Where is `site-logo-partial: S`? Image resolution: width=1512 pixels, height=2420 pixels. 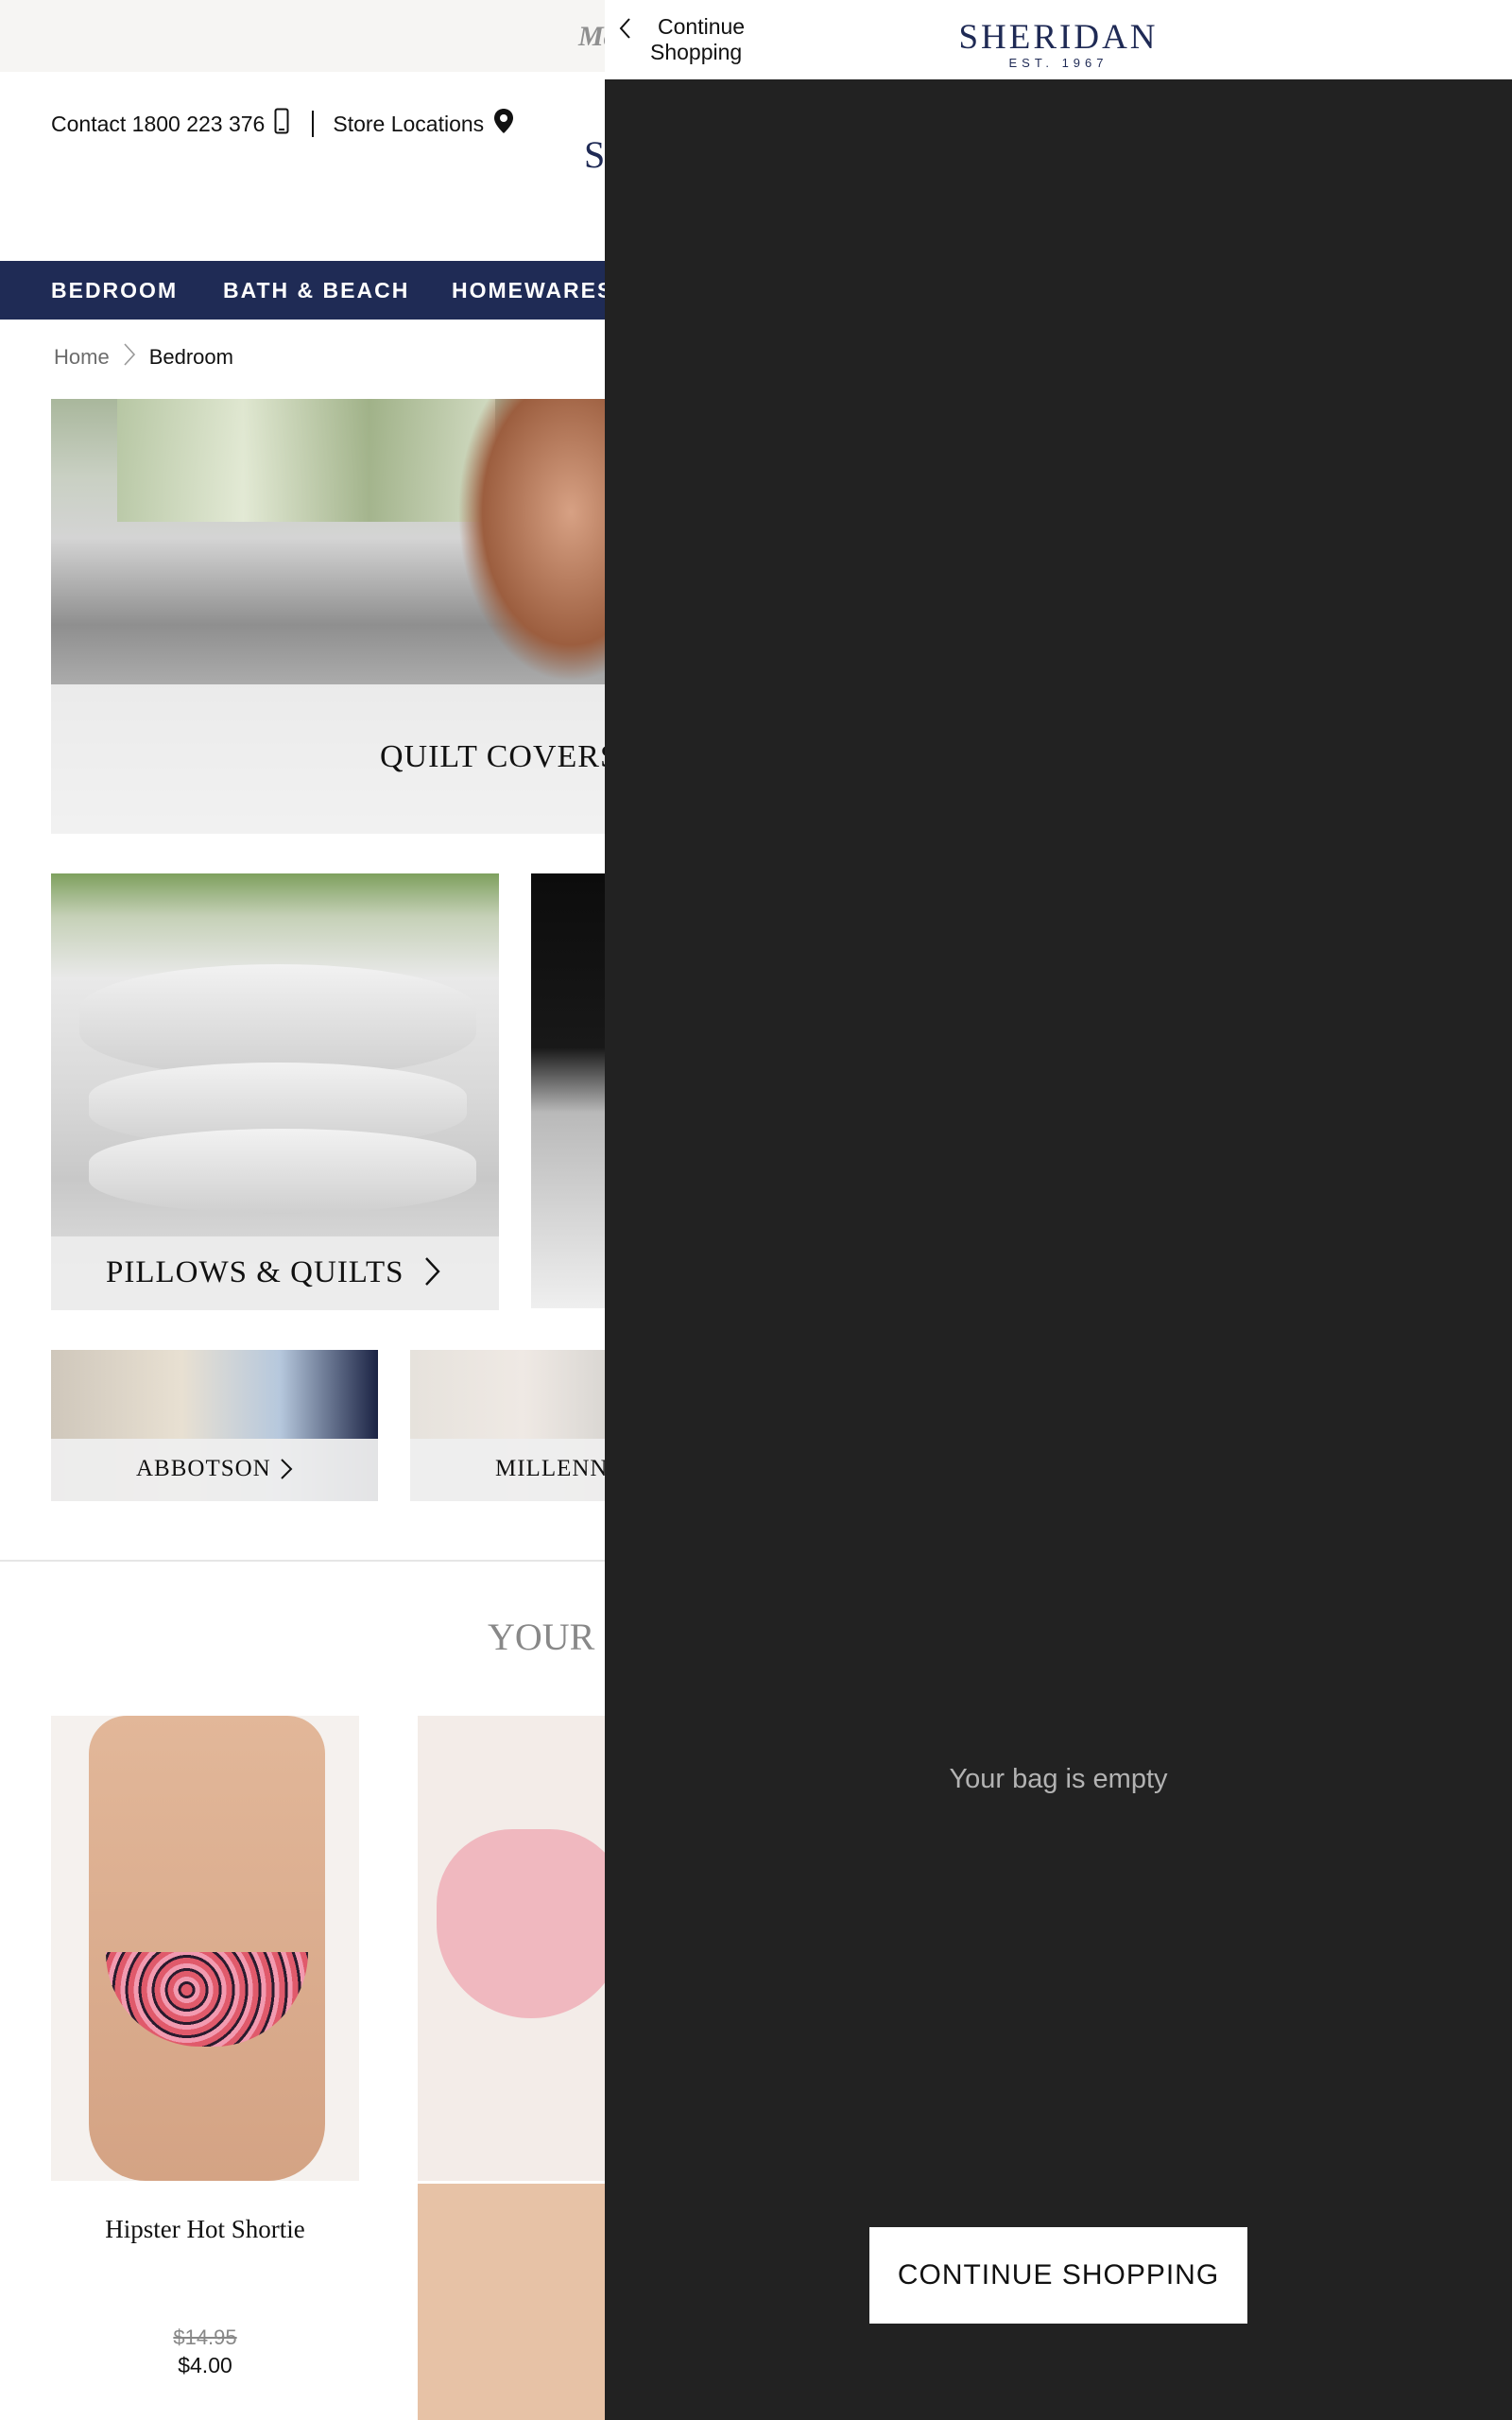 site-logo-partial: S is located at coordinates (594, 154).